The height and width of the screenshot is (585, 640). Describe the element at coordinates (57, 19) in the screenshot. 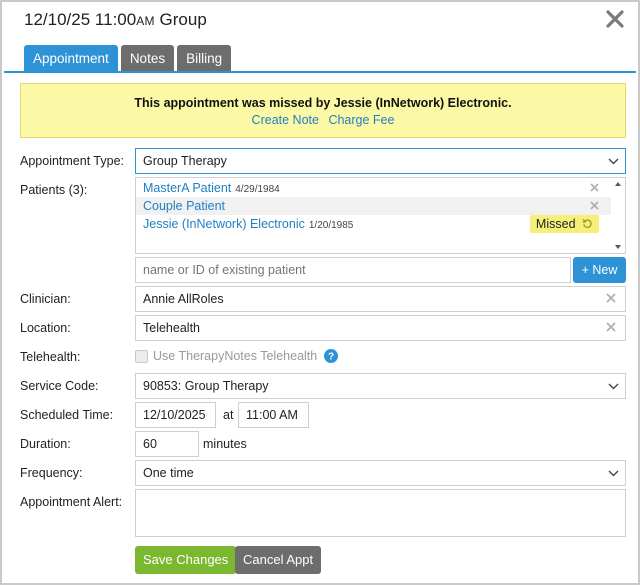

I see `title-date: 12/10/25` at that location.